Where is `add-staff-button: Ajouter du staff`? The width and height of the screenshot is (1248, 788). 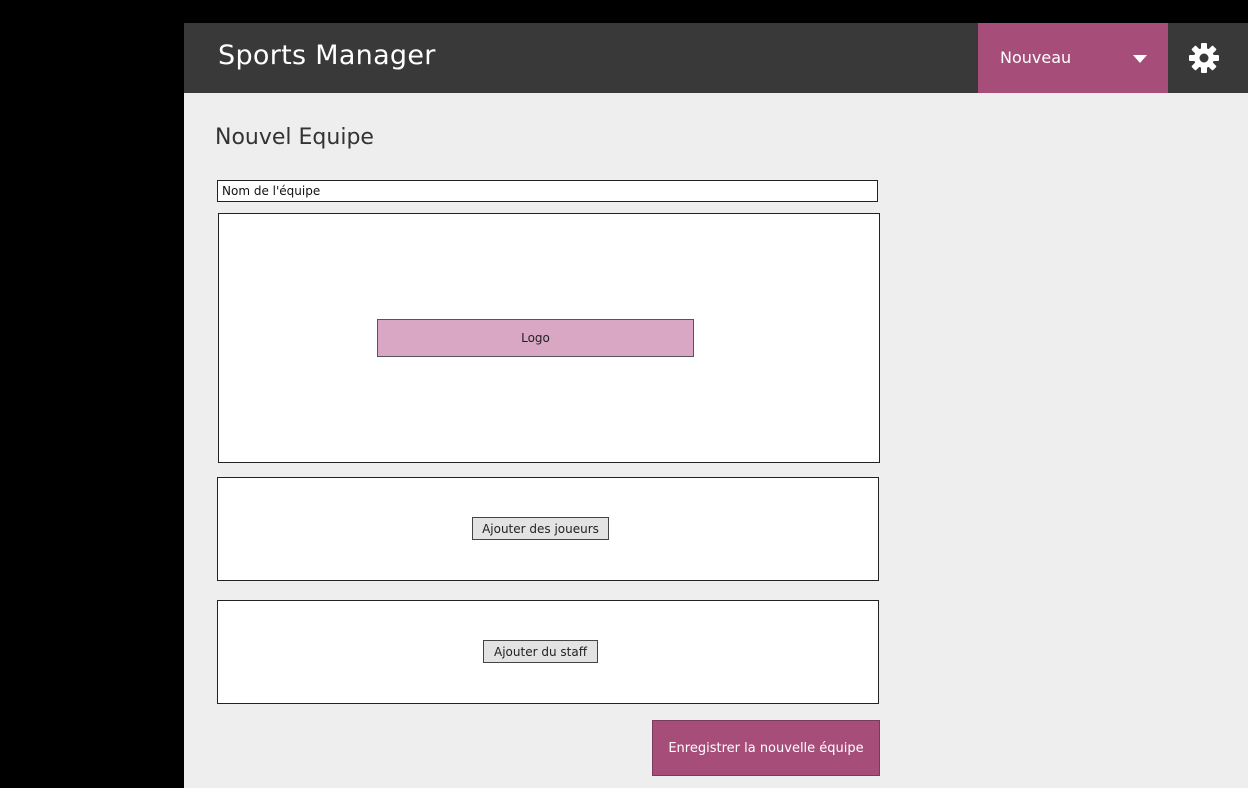 add-staff-button: Ajouter du staff is located at coordinates (540, 651).